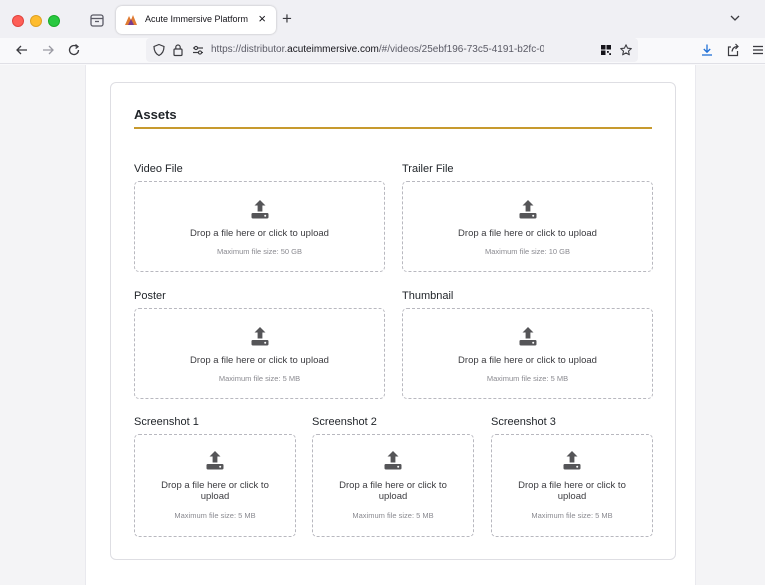  What do you see at coordinates (74, 50) in the screenshot?
I see `reload-icon` at bounding box center [74, 50].